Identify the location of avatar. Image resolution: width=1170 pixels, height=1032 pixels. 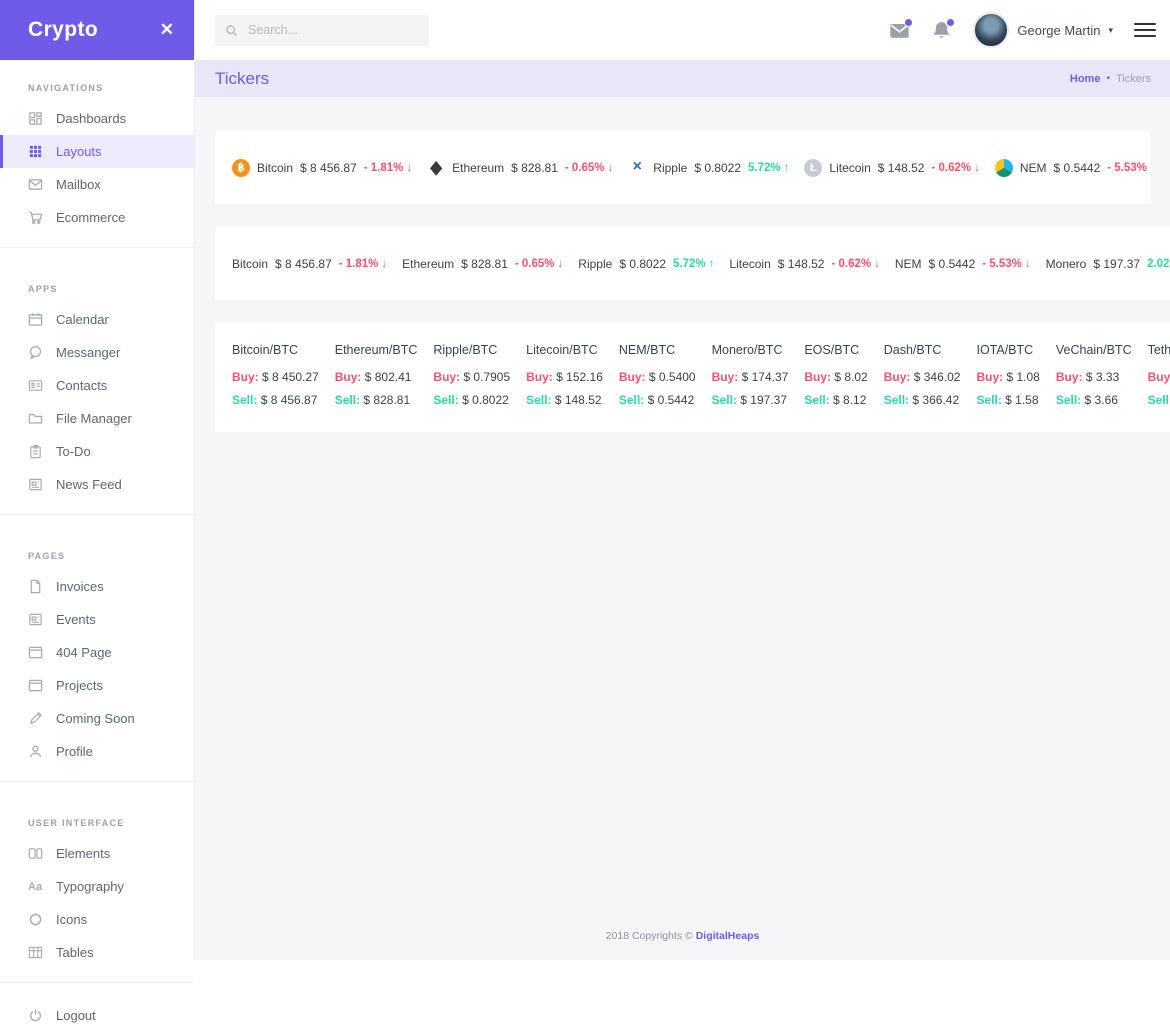
(991, 30).